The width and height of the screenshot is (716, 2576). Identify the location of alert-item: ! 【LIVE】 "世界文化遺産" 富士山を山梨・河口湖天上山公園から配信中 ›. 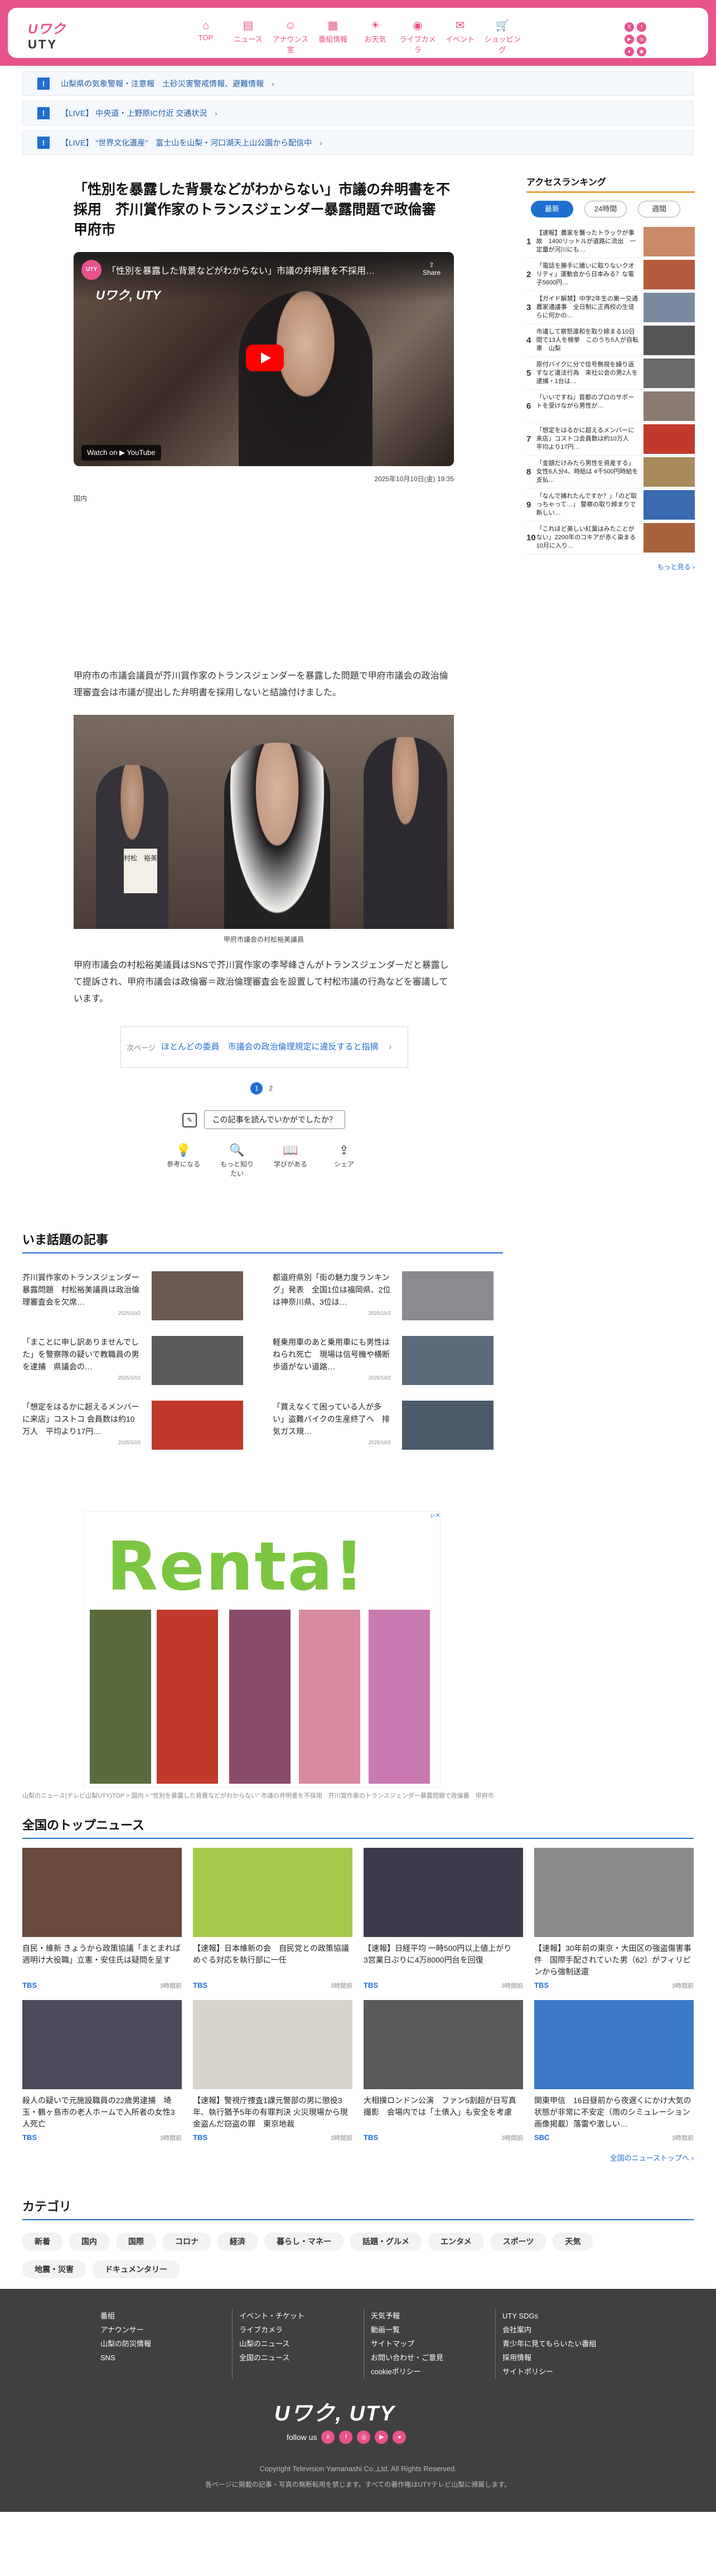
(358, 142).